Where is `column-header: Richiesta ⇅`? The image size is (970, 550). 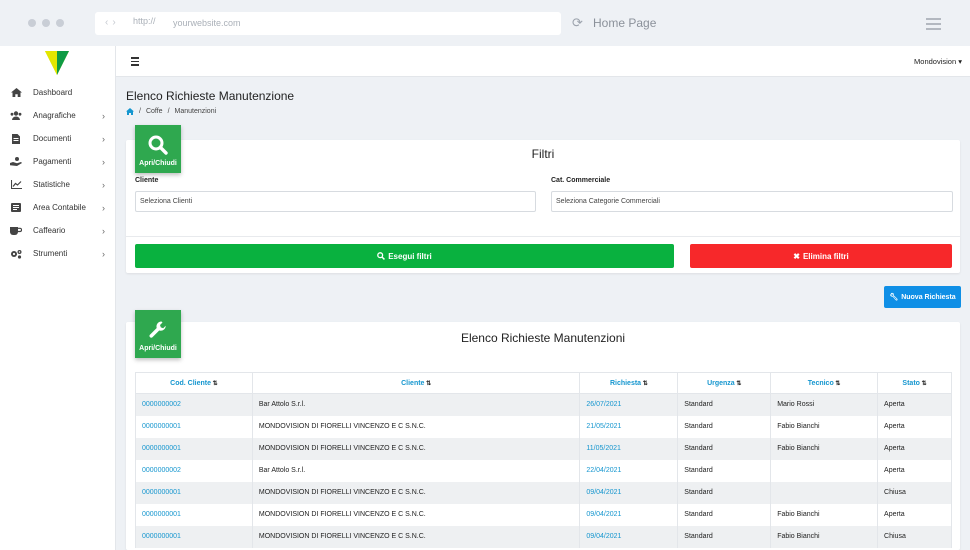 column-header: Richiesta ⇅ is located at coordinates (629, 383).